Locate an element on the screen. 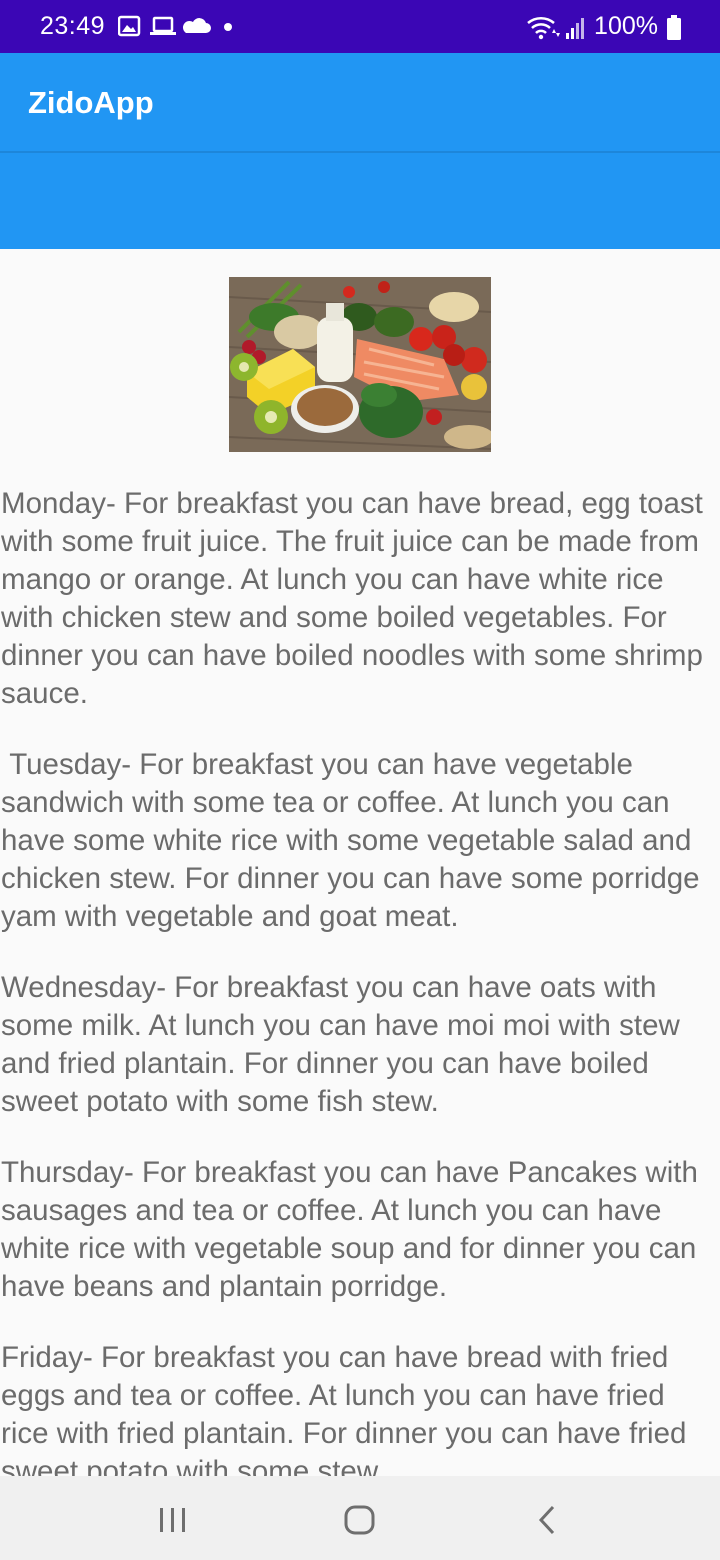 The height and width of the screenshot is (1560, 720). image-icon is located at coordinates (129, 26).